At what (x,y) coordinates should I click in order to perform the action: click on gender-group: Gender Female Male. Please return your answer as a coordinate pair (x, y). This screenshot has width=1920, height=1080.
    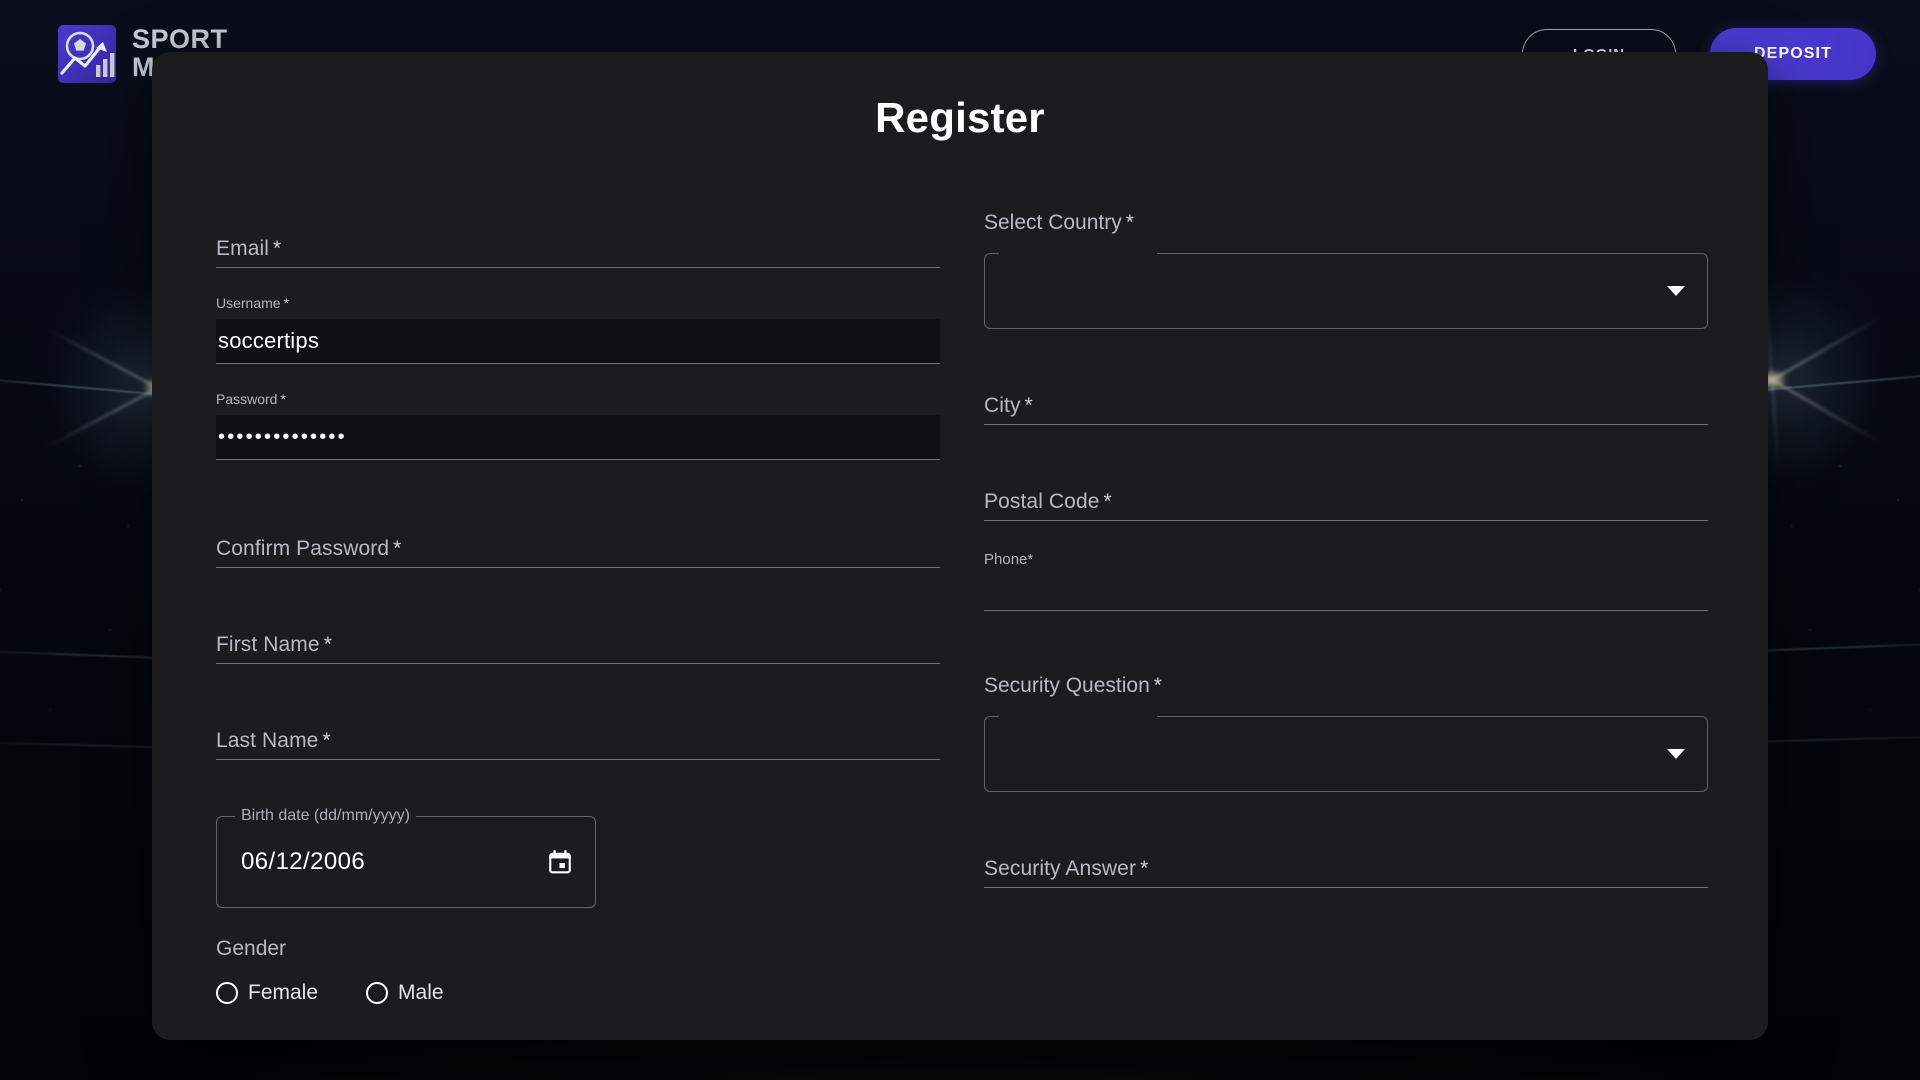
    Looking at the image, I should click on (578, 971).